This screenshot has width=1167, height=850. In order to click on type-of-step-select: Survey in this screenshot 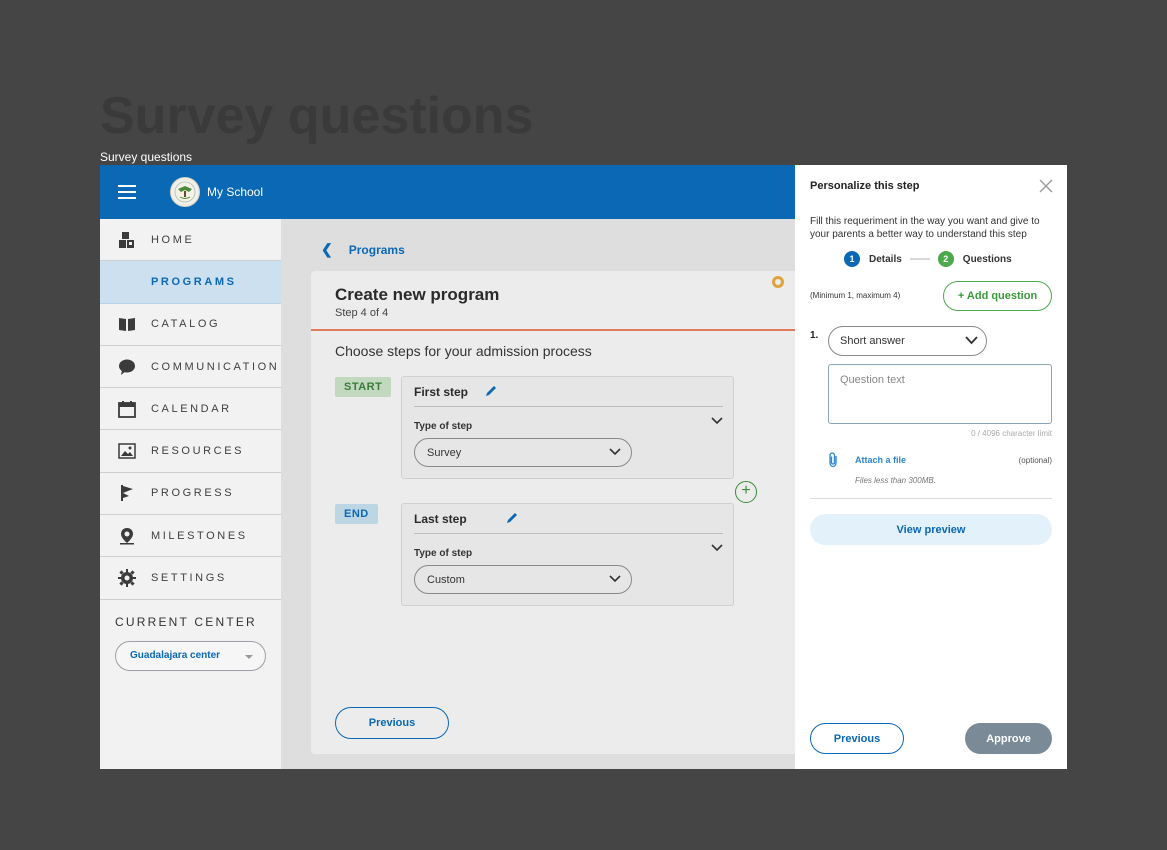, I will do `click(523, 452)`.